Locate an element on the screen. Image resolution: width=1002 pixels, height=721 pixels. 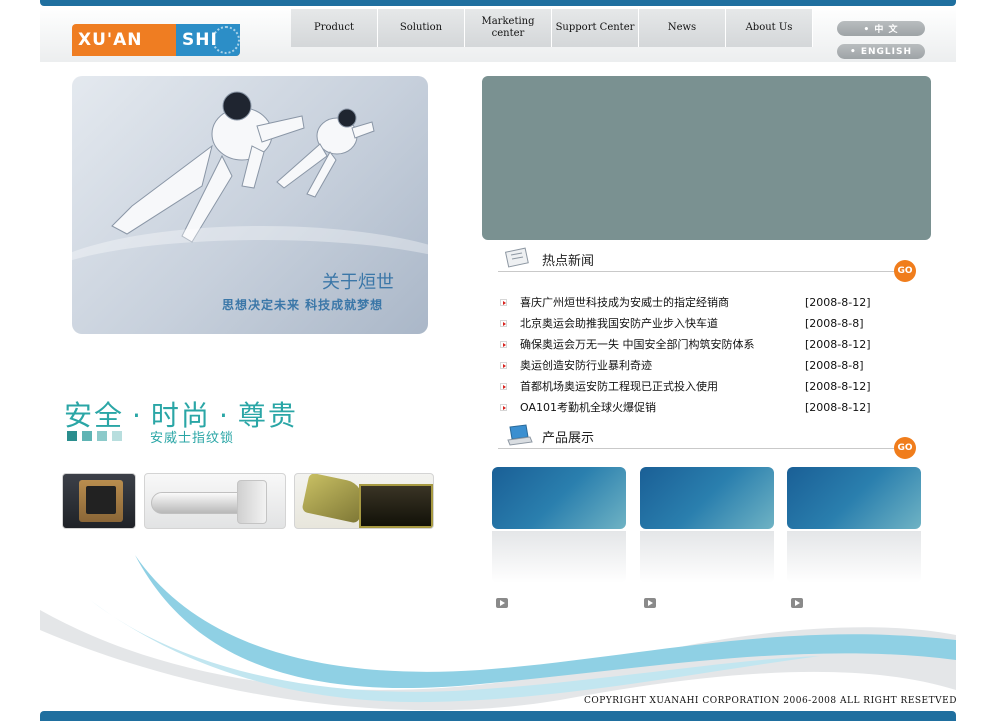
news-item: 奥运创造安防行业暴利奇迹 [2008-8-8] is located at coordinates (688, 365).